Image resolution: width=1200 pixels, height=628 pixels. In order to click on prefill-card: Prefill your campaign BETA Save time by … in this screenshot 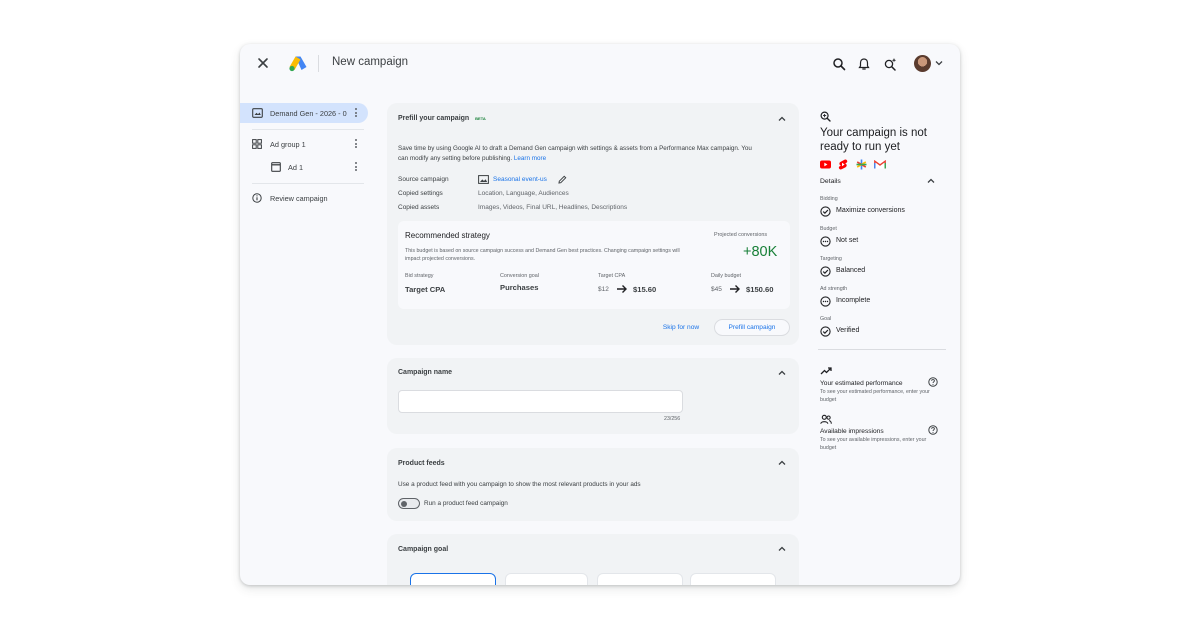, I will do `click(593, 224)`.